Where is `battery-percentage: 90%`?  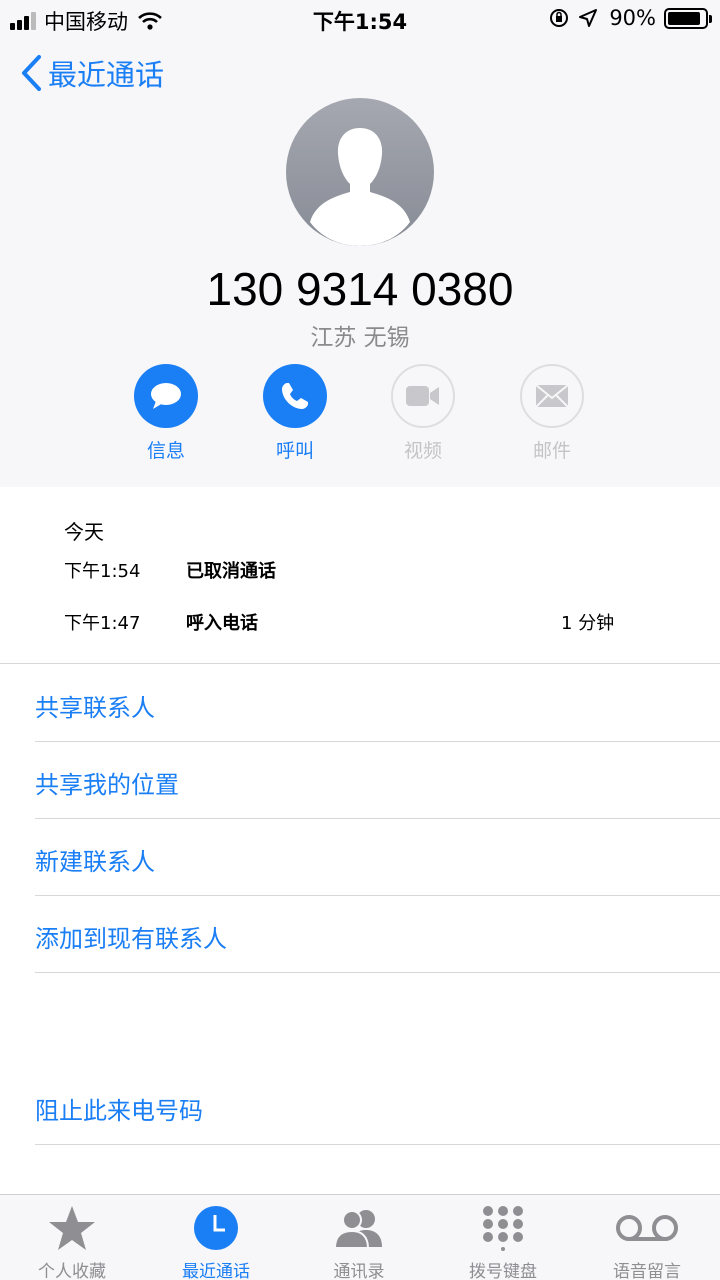
battery-percentage: 90% is located at coordinates (632, 18).